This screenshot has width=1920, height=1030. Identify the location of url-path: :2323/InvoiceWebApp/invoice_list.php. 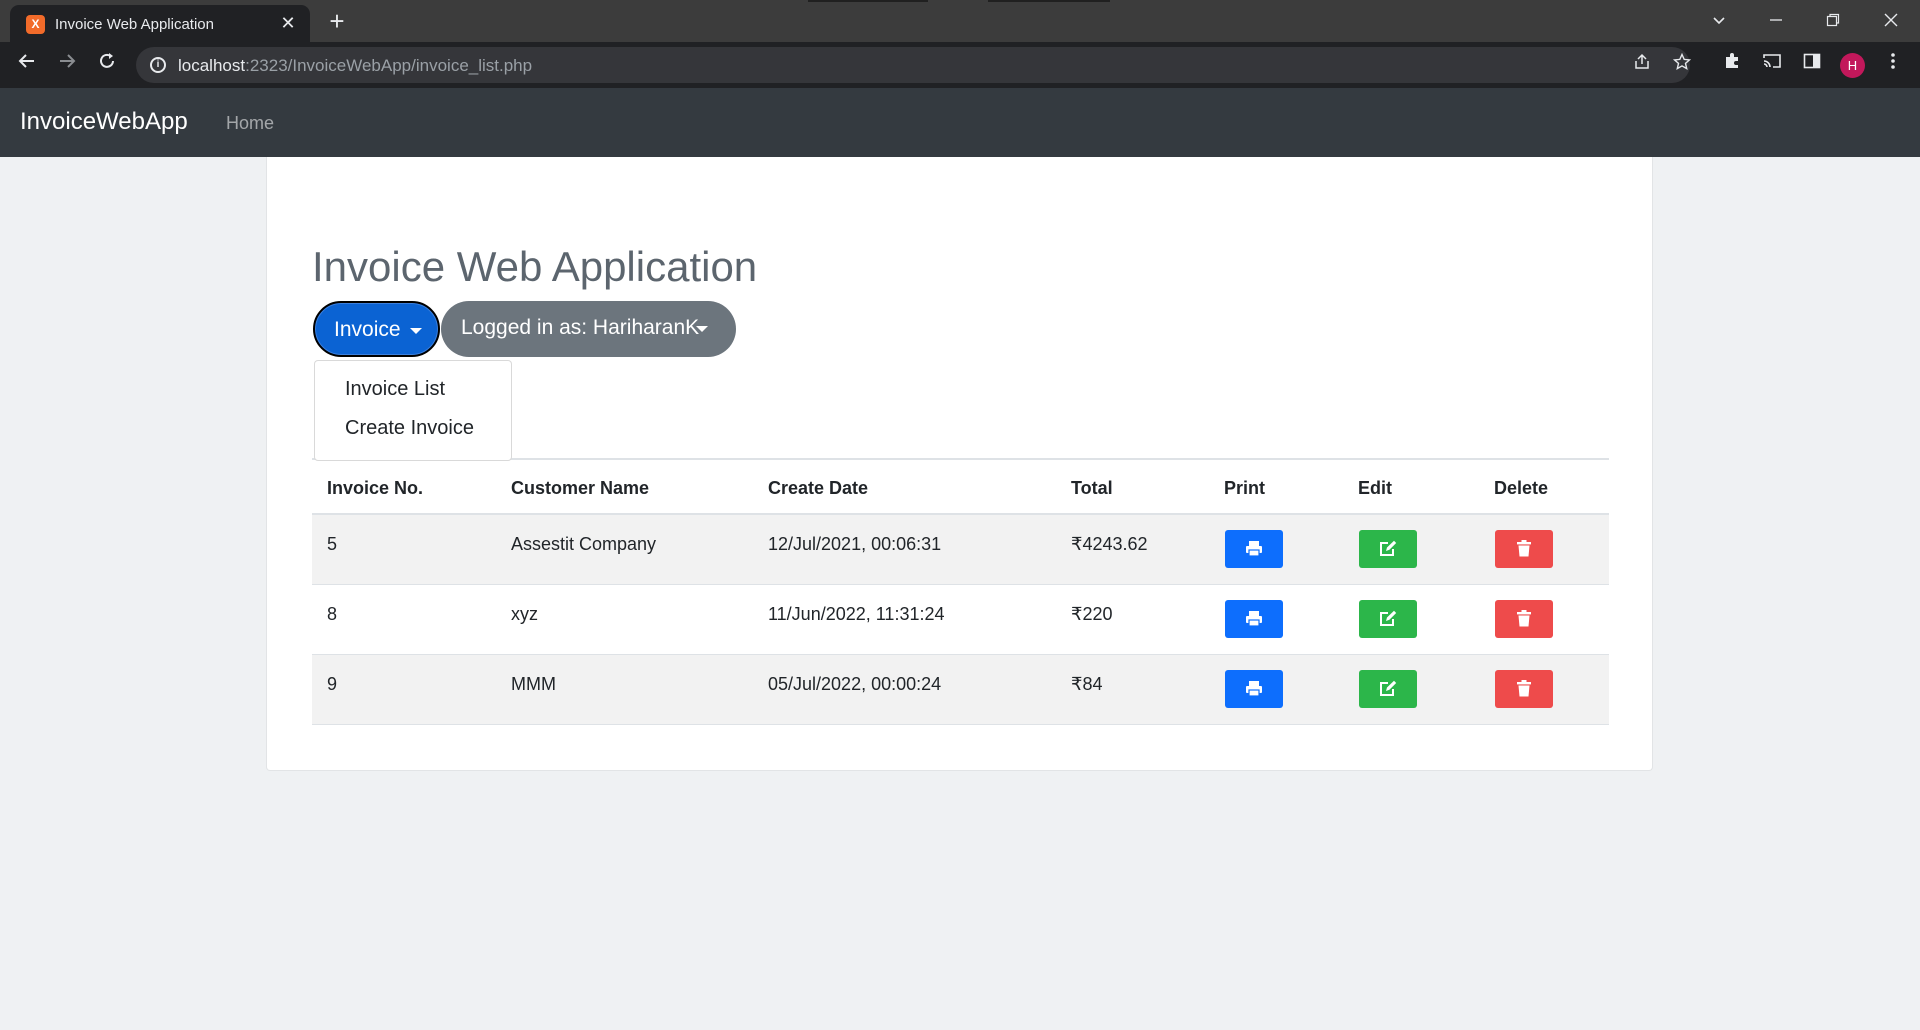
(389, 65).